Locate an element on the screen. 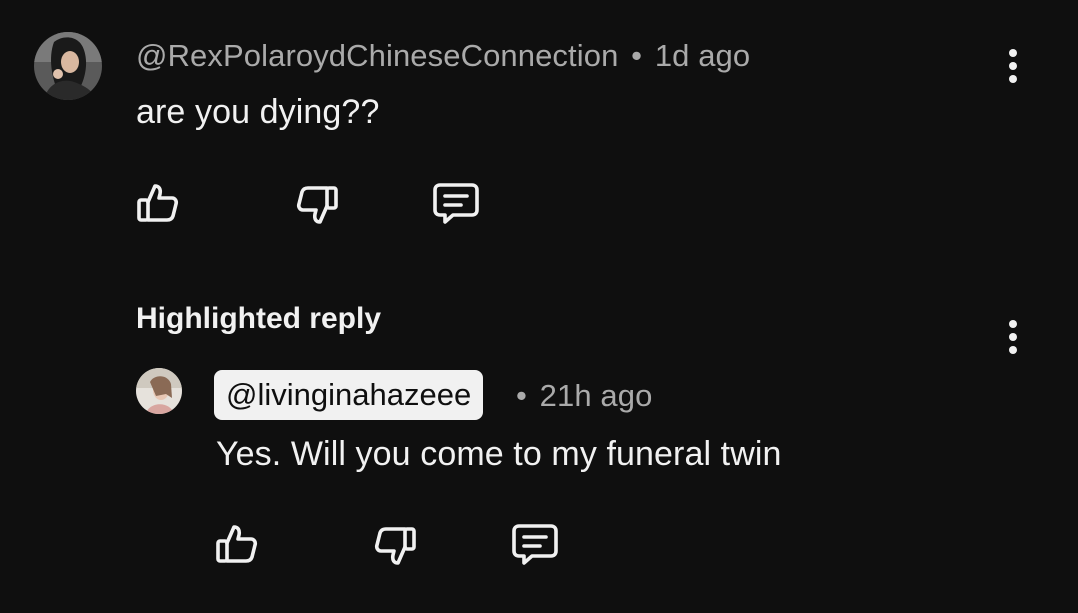 This screenshot has width=1078, height=613. reply-like-button is located at coordinates (237, 544).